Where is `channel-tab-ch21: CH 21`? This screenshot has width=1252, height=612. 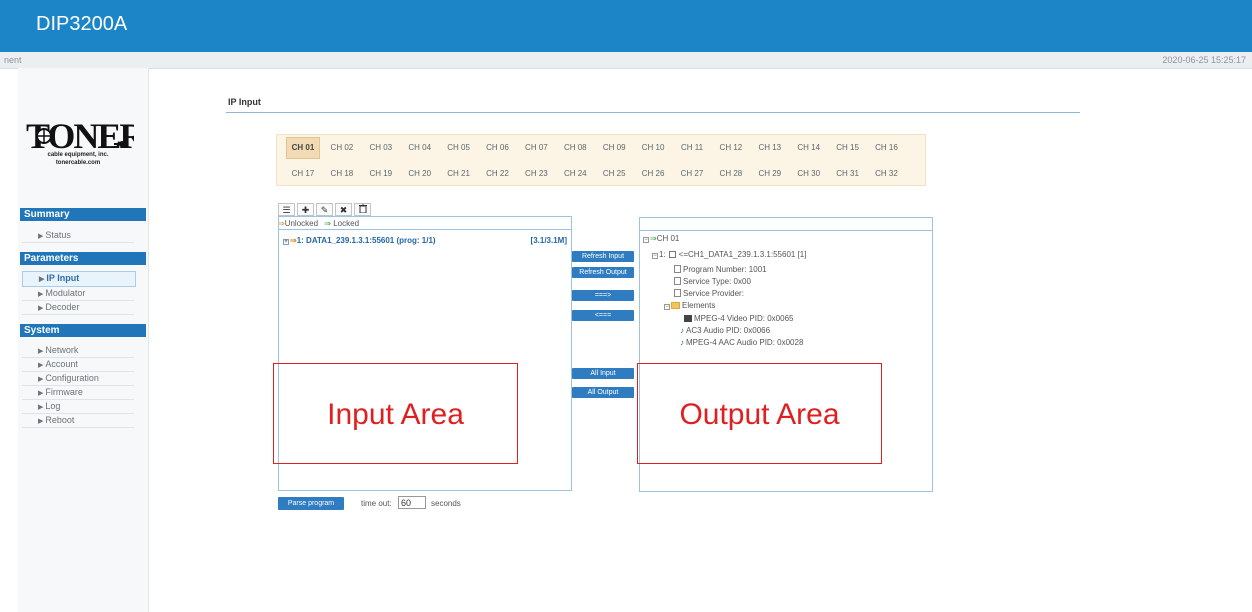 channel-tab-ch21: CH 21 is located at coordinates (459, 174).